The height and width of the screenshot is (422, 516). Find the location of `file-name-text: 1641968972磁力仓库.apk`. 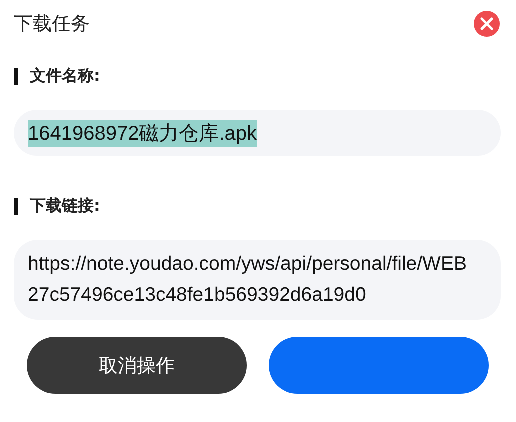

file-name-text: 1641968972磁力仓库.apk is located at coordinates (143, 133).